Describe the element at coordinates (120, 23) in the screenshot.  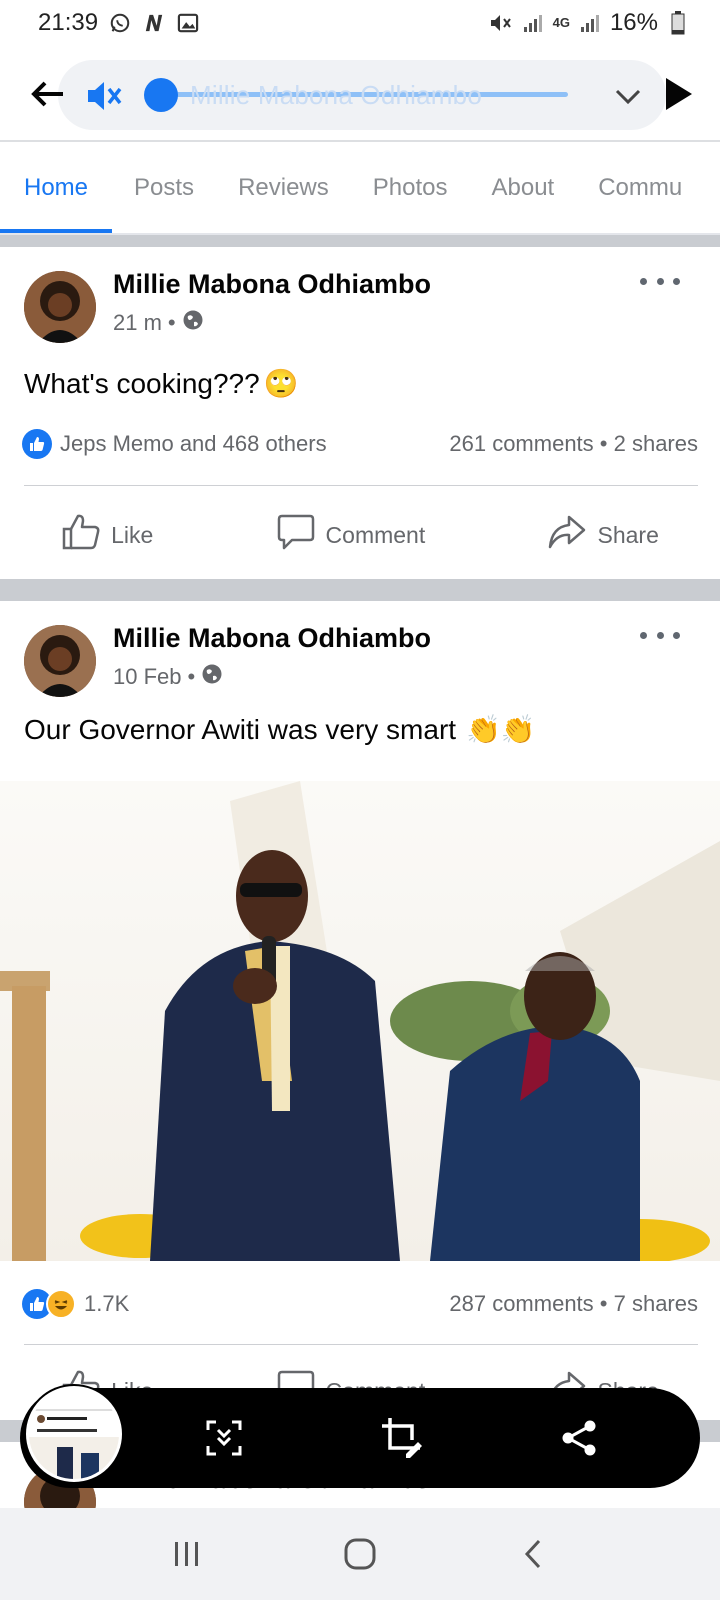
I see `whatsapp-icon` at that location.